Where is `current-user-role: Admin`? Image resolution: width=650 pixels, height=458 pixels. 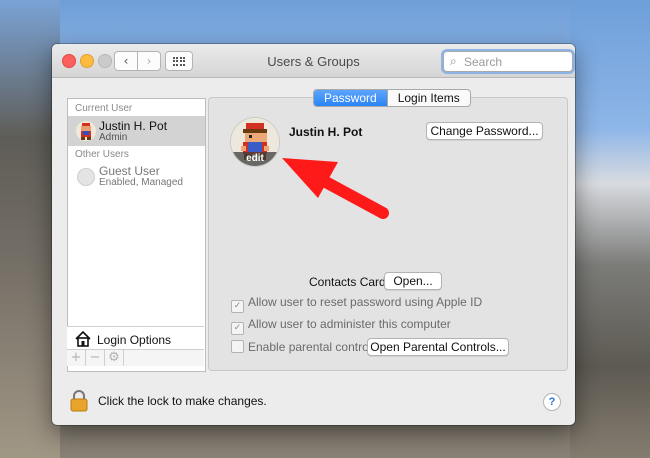 current-user-role: Admin is located at coordinates (113, 137).